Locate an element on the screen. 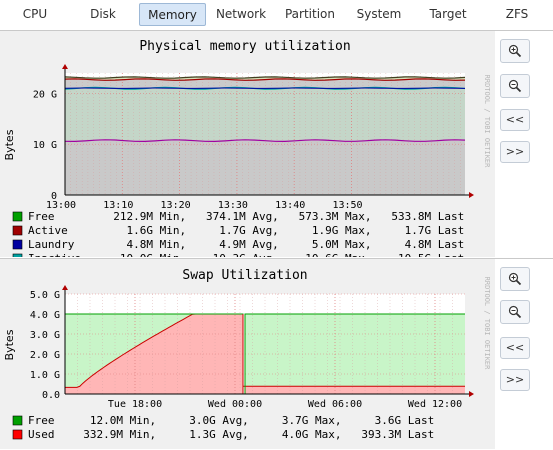 This screenshot has height=450, width=553. legend-stats: 12.0M Min, 3.0G Avg, 3.7G Max, 3.6G Last is located at coordinates (252, 420).